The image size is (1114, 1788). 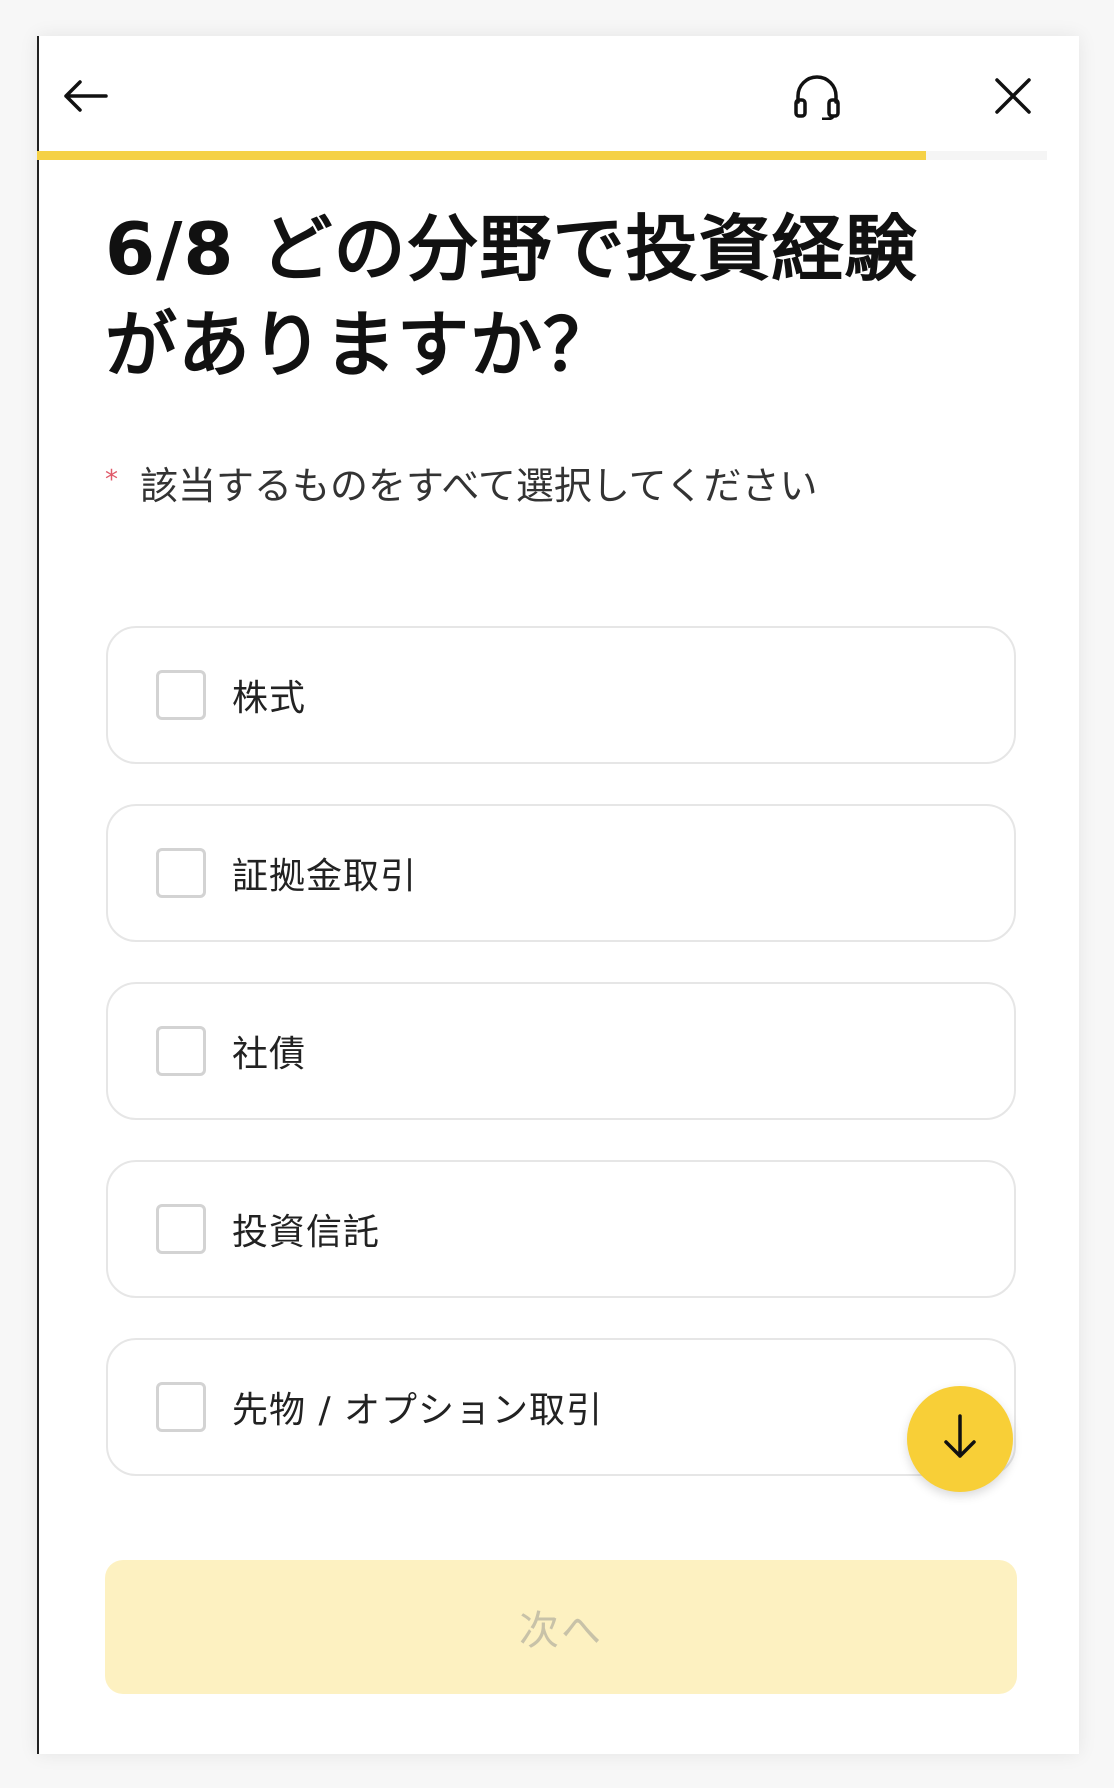 I want to click on instruction-text: * 該当するものをすべて選択してください, so click(x=555, y=486).